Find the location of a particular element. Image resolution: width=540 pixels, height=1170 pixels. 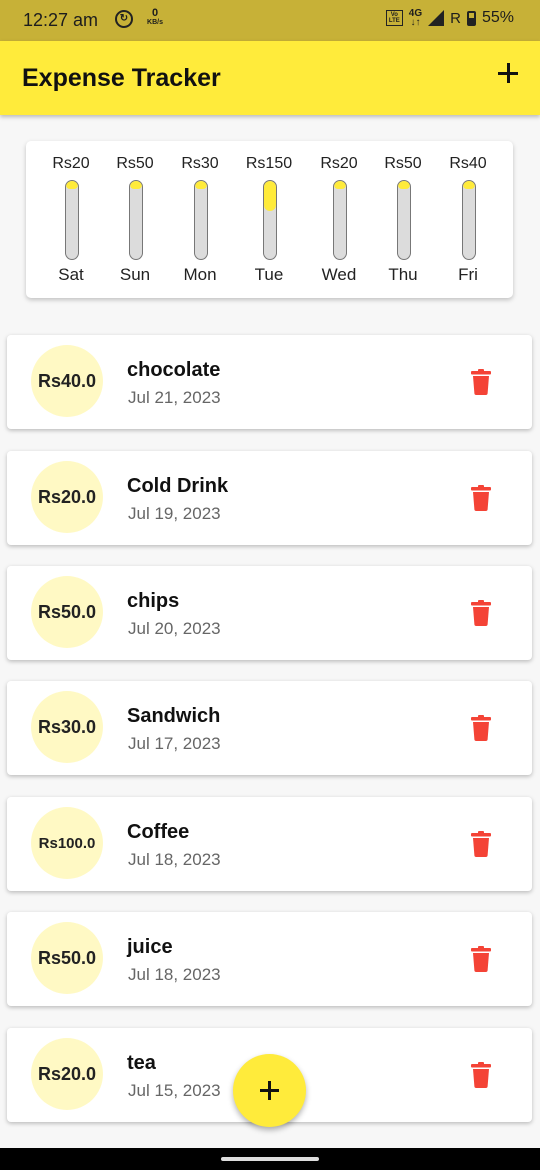

navigation-bar is located at coordinates (270, 1159).